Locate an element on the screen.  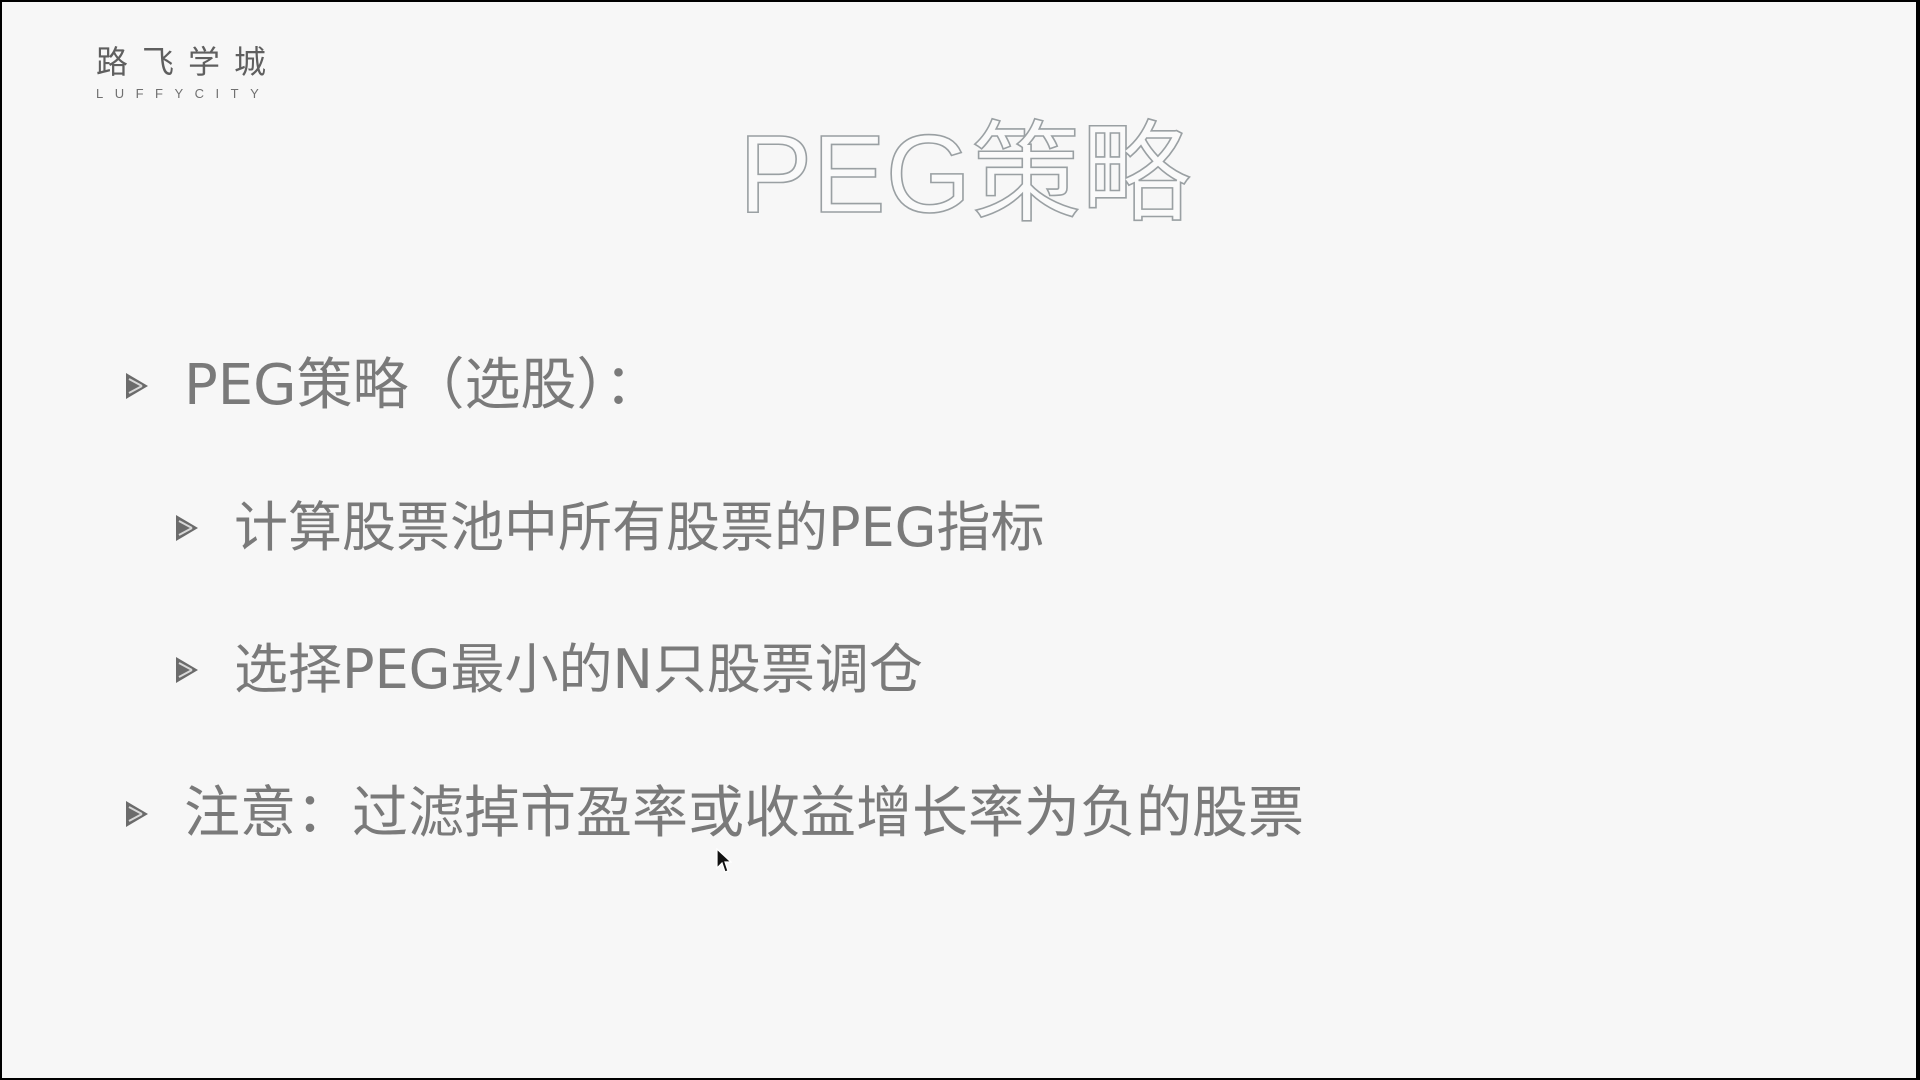
logo: 路飞学城 LUFFYCITY is located at coordinates (201, 71).